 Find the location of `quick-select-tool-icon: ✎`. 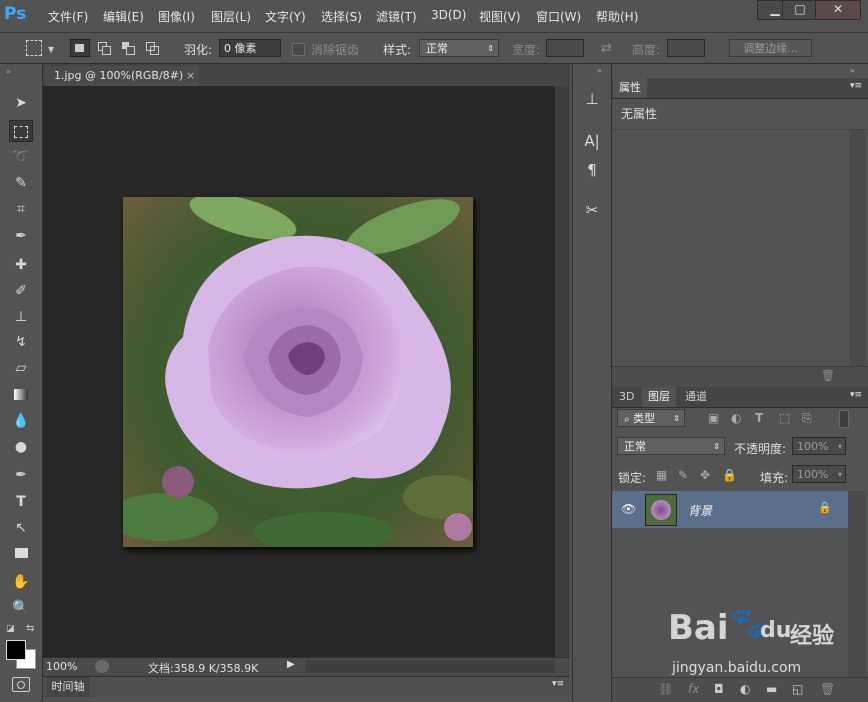

quick-select-tool-icon: ✎ is located at coordinates (21, 183).